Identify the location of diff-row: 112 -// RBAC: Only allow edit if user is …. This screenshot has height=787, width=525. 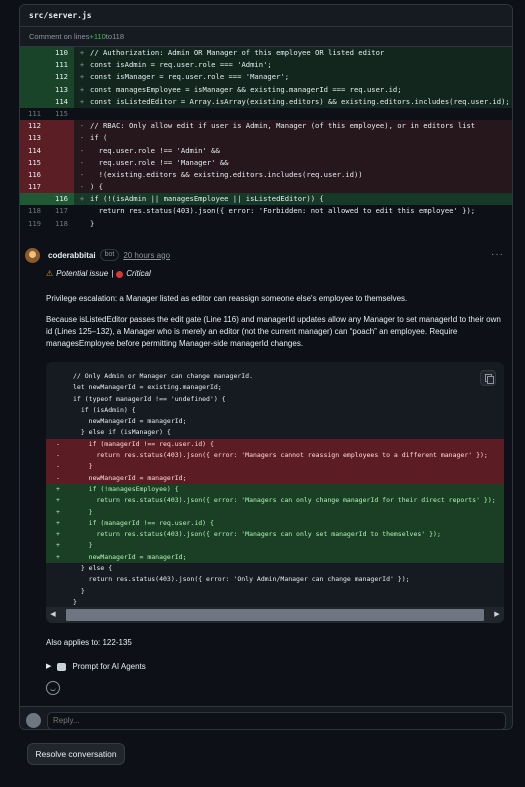
(266, 126).